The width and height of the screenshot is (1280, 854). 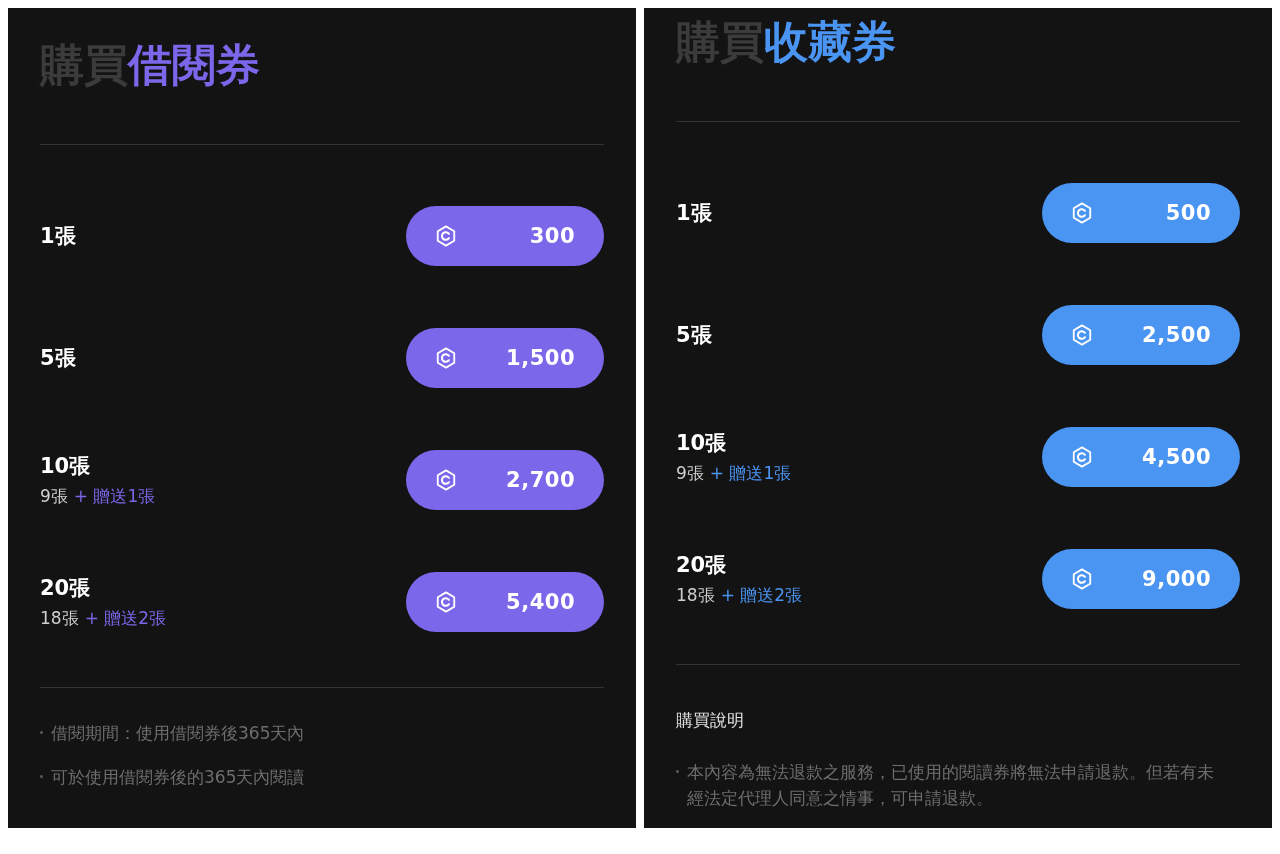 What do you see at coordinates (505, 480) in the screenshot?
I see `price-button: 2,700` at bounding box center [505, 480].